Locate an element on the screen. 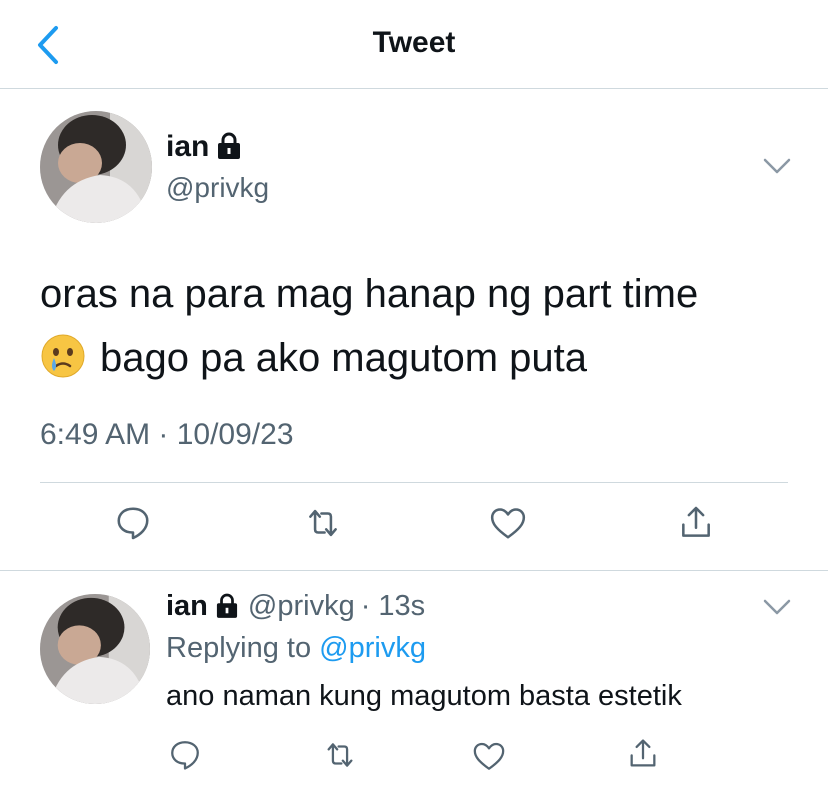 Image resolution: width=828 pixels, height=787 pixels. tweet-text-line-1: oras na para mag hanap ng part time is located at coordinates (369, 294).